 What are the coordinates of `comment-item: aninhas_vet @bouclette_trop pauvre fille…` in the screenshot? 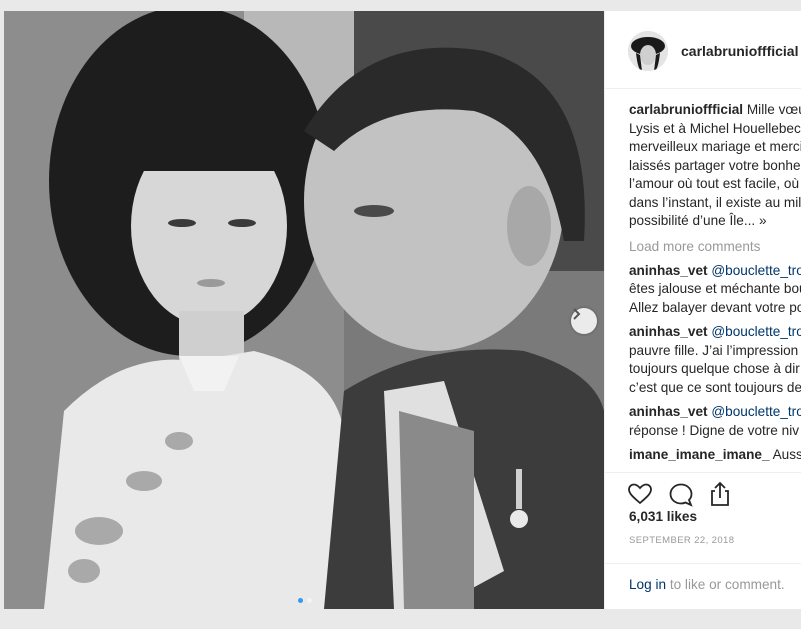 It's located at (715, 360).